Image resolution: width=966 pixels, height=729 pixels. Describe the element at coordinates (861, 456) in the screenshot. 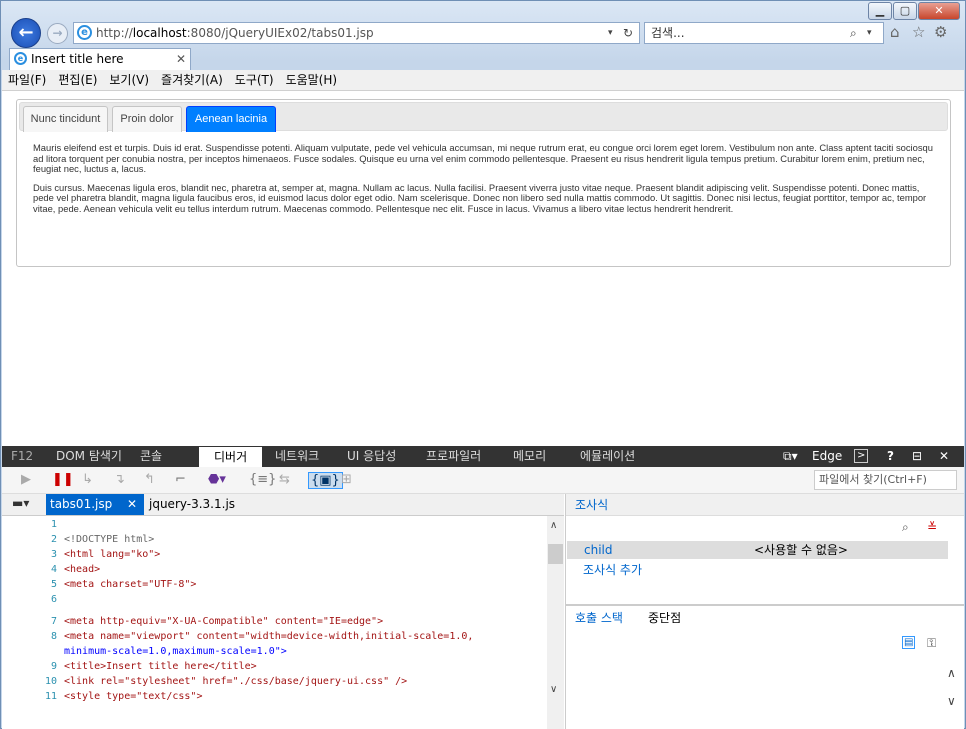

I see `console-toggle-icon: >` at that location.